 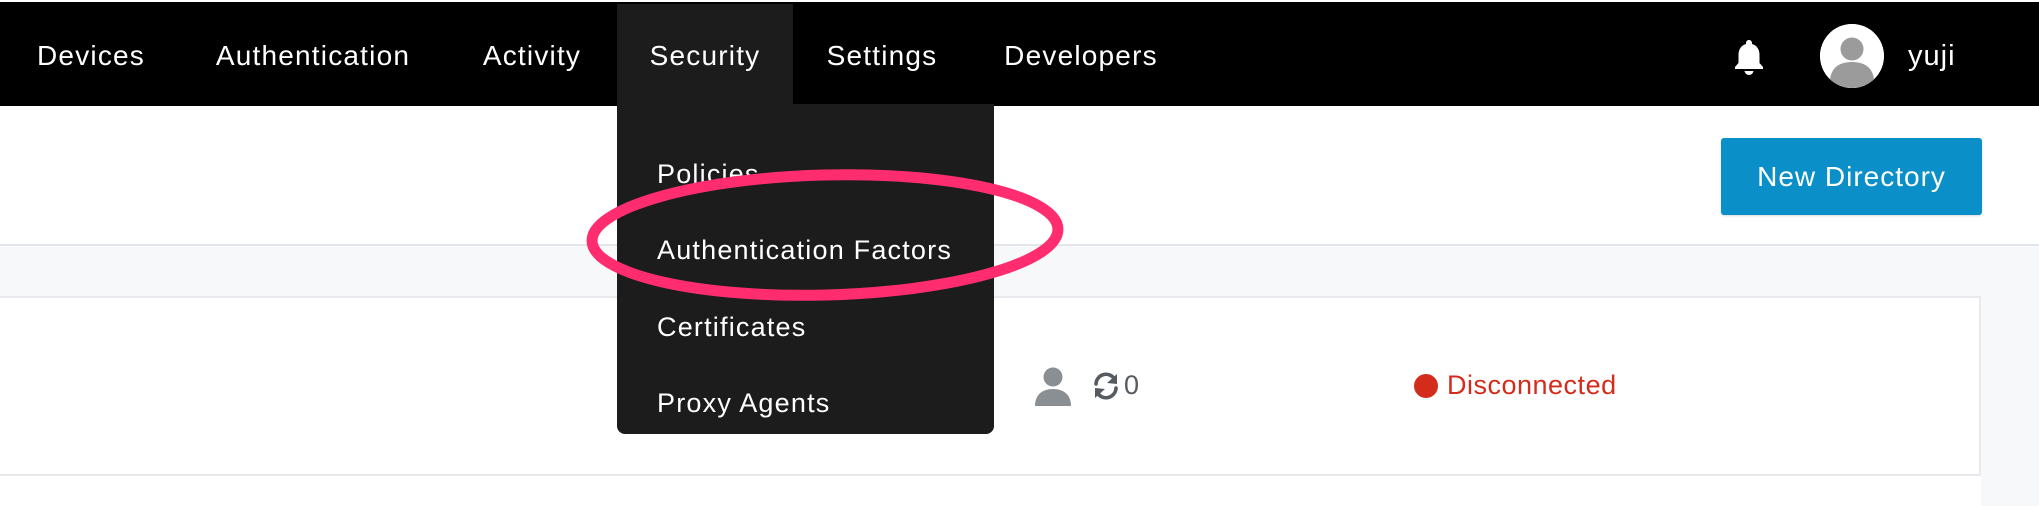 I want to click on user-icon, so click(x=1053, y=386).